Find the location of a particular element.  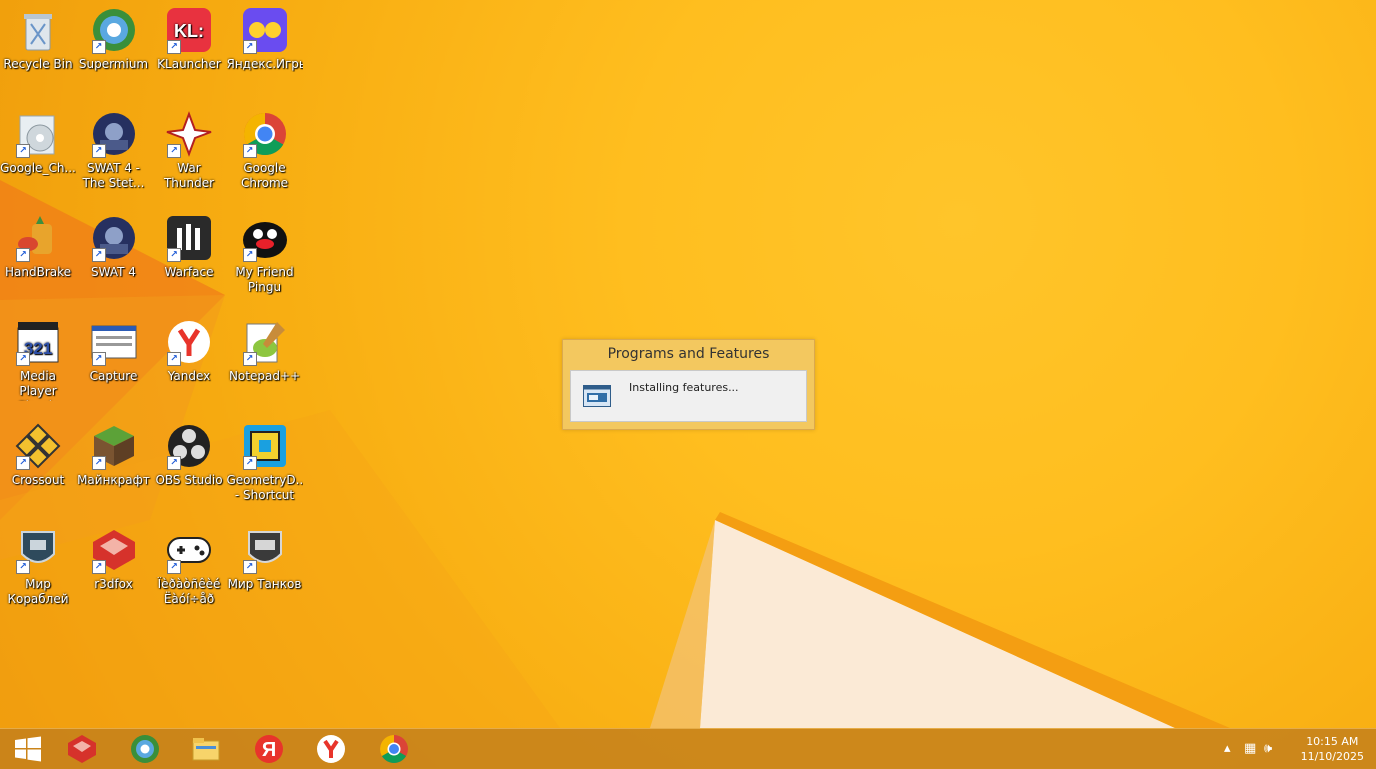

desktop-icon-label: Yandex is located at coordinates (189, 376).